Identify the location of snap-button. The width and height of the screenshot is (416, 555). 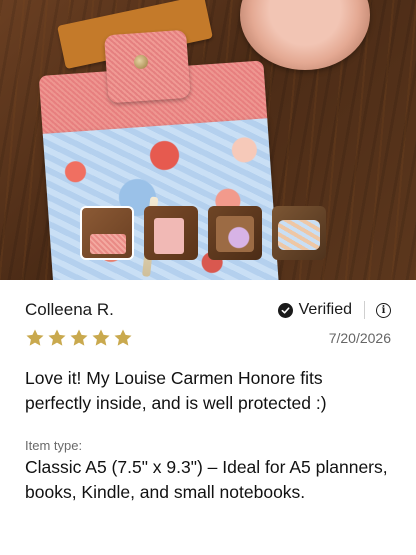
(141, 62).